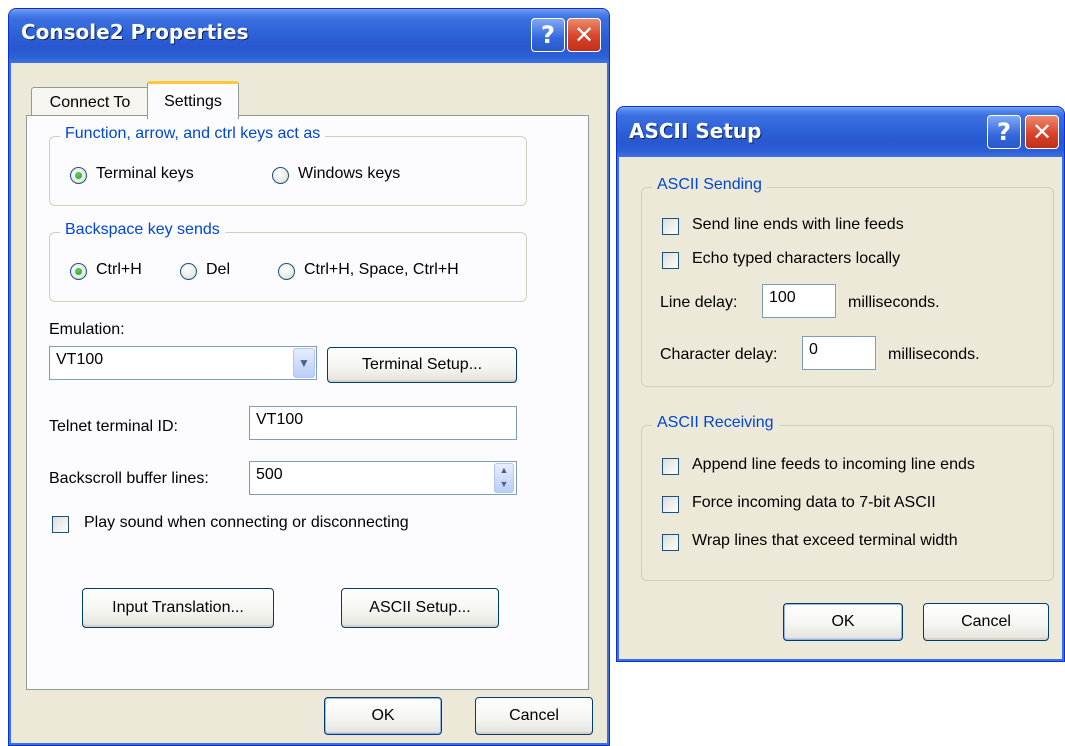 The image size is (1065, 746). Describe the element at coordinates (218, 269) in the screenshot. I see `del-label: Del` at that location.